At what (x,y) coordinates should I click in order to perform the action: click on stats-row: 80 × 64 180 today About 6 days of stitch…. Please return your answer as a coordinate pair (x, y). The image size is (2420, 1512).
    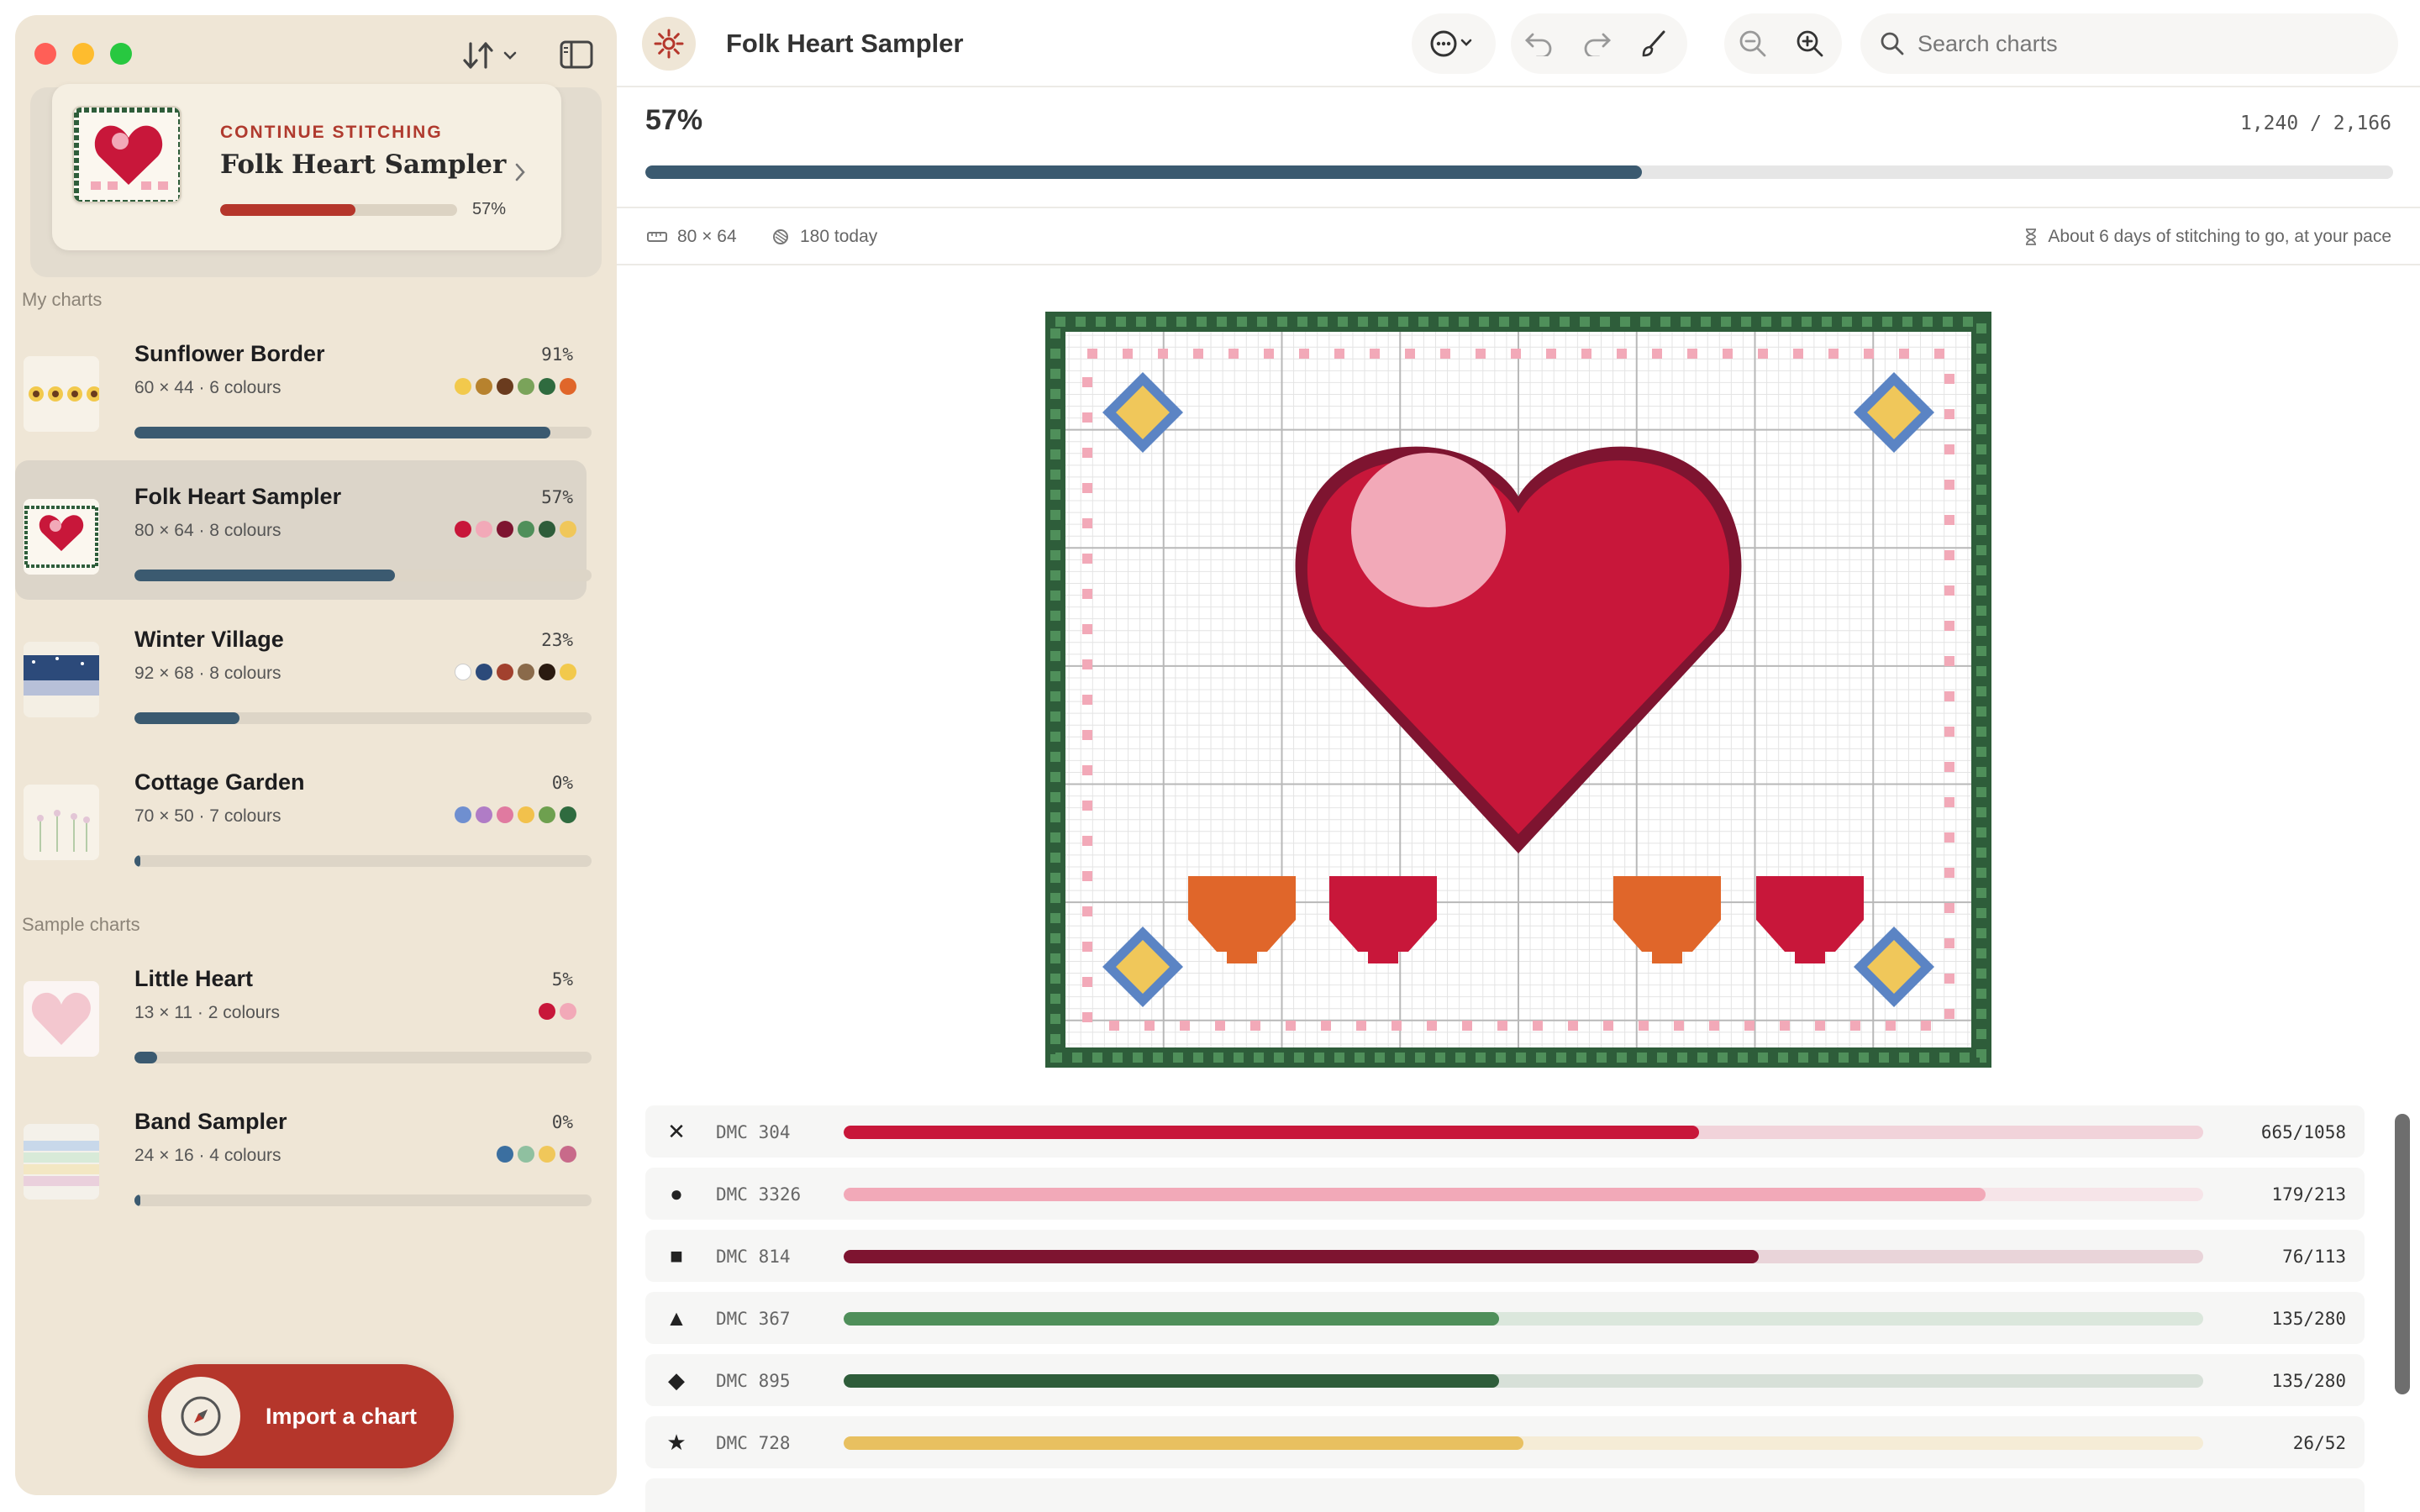
    Looking at the image, I should click on (1518, 236).